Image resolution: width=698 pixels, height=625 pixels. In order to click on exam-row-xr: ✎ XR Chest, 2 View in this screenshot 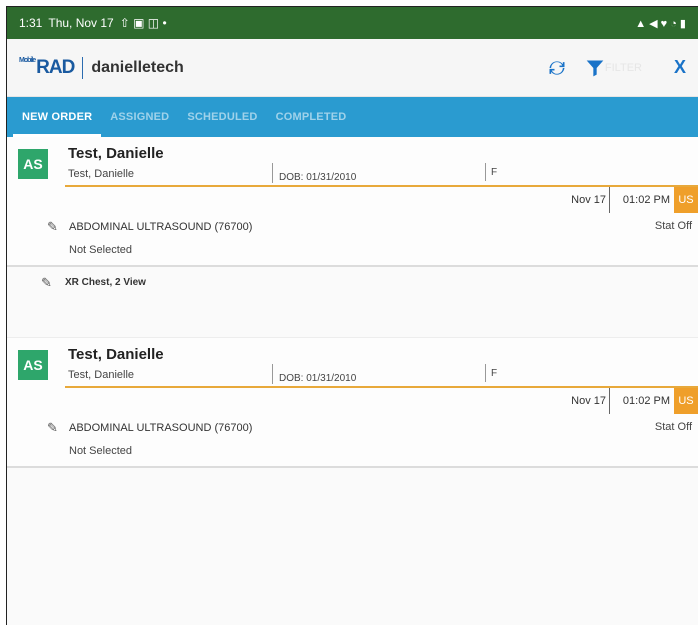, I will do `click(352, 302)`.